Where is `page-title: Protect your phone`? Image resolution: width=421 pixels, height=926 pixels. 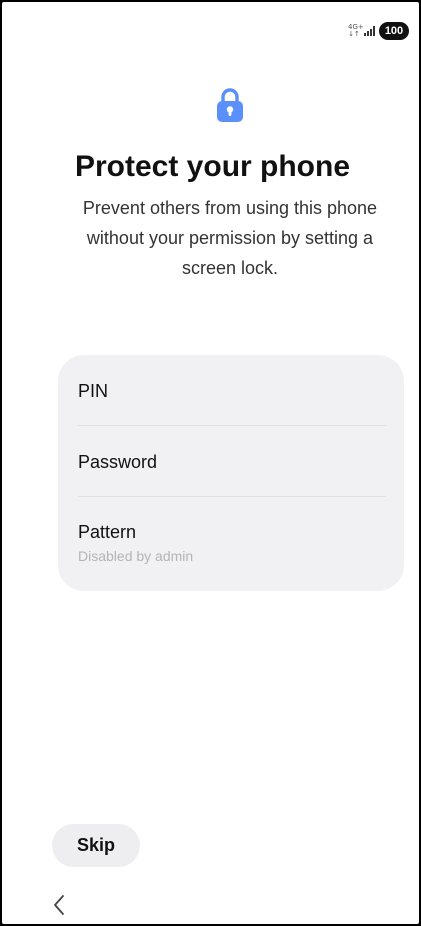
page-title: Protect your phone is located at coordinates (212, 166).